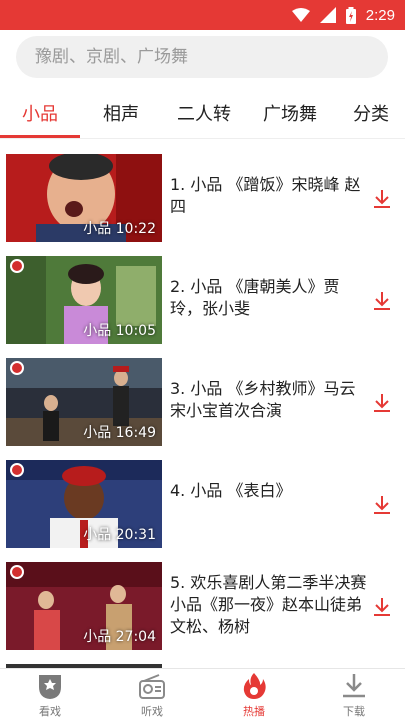  What do you see at coordinates (254, 711) in the screenshot?
I see `nav-label: 热播` at bounding box center [254, 711].